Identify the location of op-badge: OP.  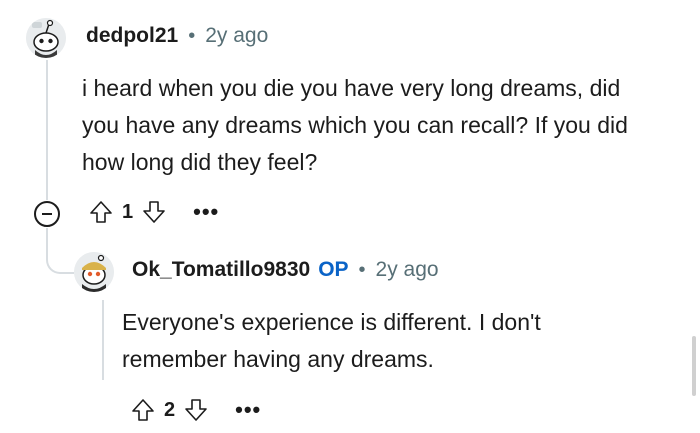
(333, 269).